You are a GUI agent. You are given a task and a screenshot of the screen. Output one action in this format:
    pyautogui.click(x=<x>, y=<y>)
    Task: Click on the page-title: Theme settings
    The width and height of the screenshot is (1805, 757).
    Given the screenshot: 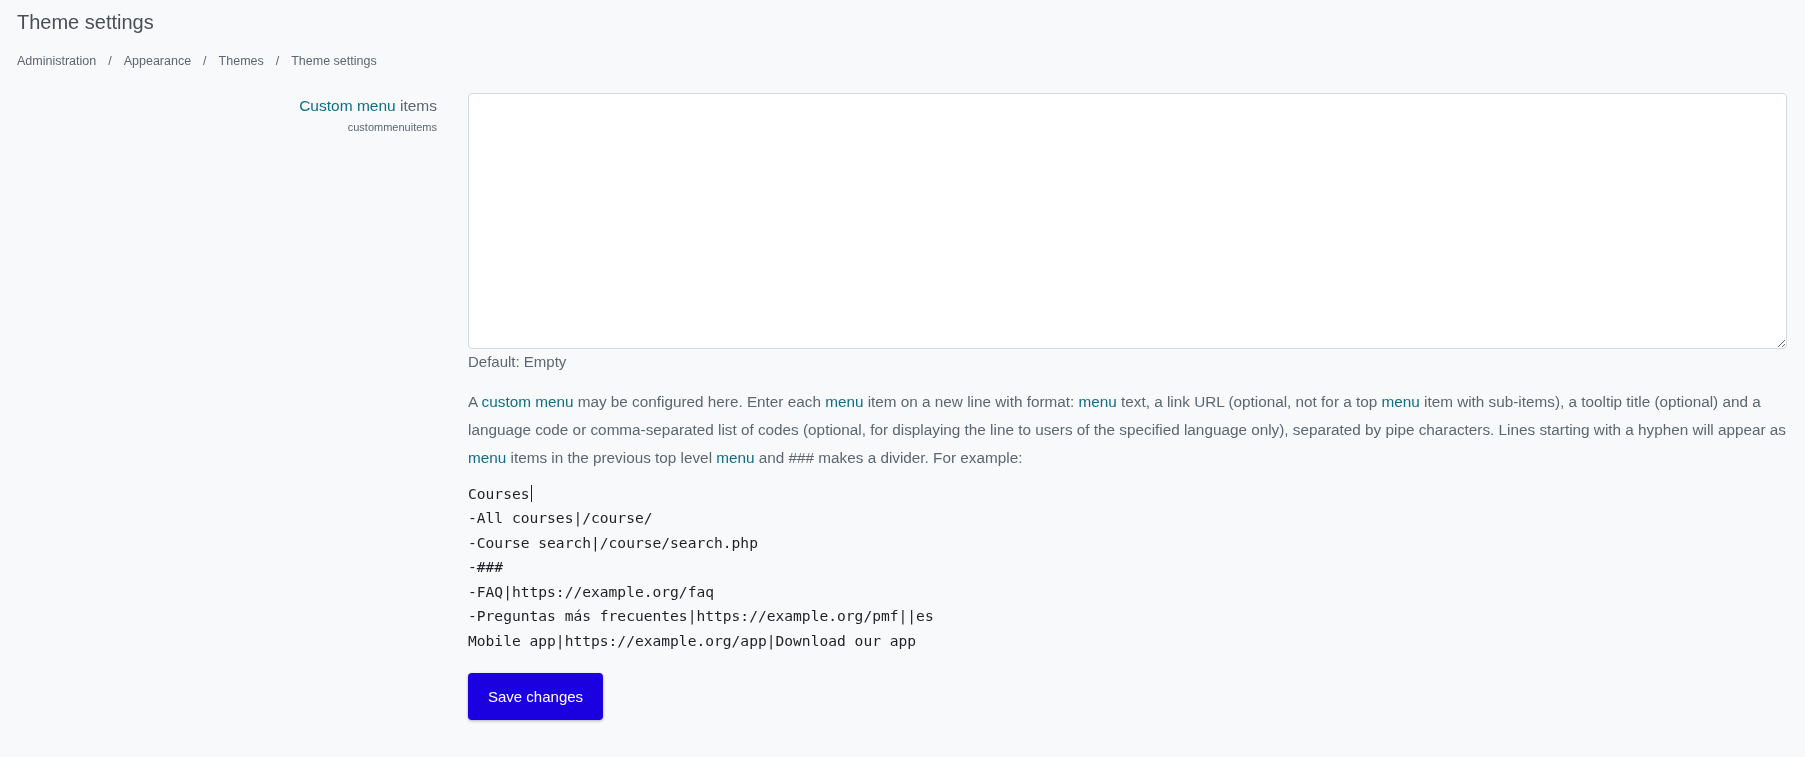 What is the action you would take?
    pyautogui.click(x=85, y=22)
    